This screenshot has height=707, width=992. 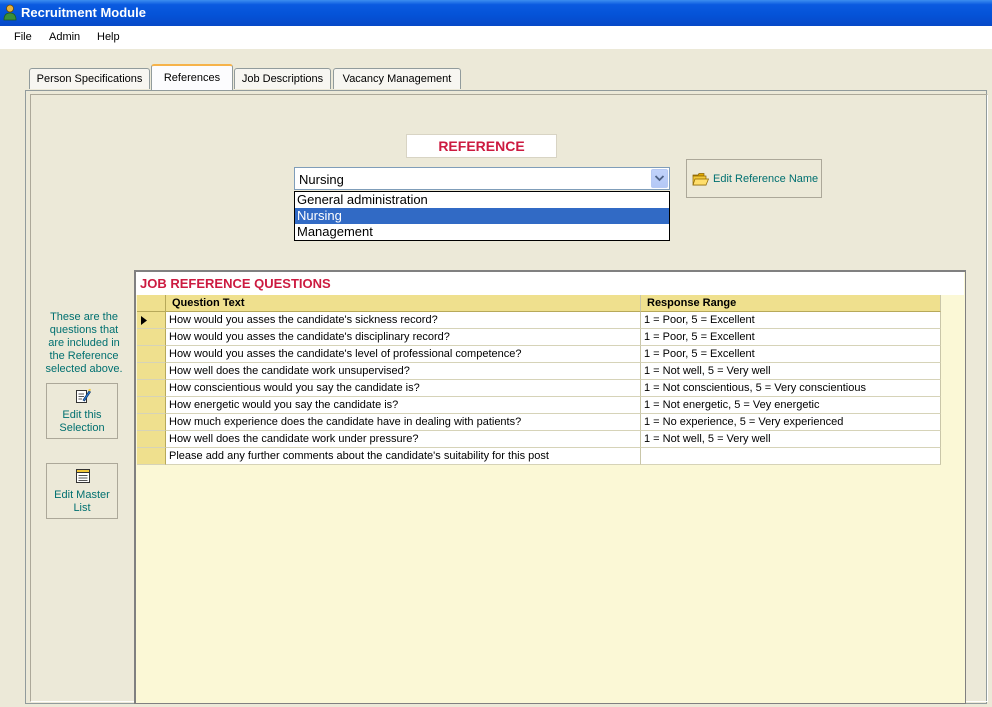 What do you see at coordinates (23, 37) in the screenshot?
I see `menu-file: File` at bounding box center [23, 37].